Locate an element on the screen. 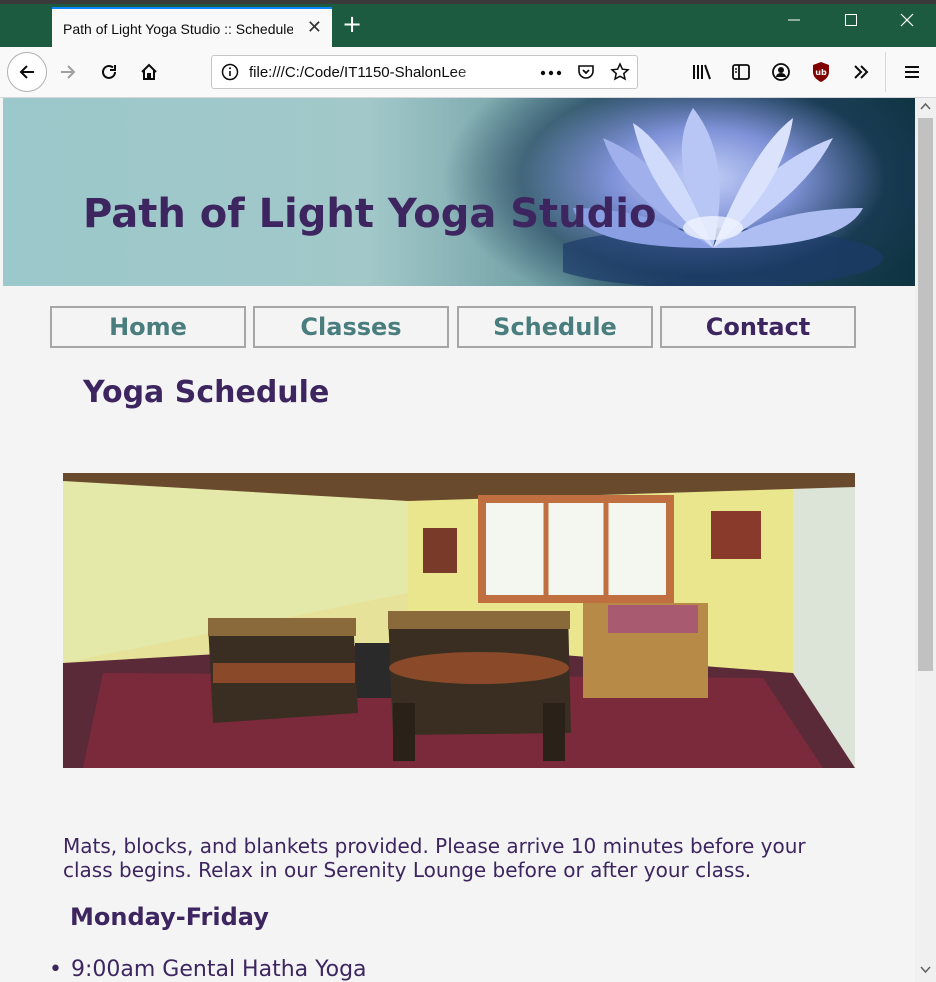 The image size is (936, 982). vertical-scrollbar is located at coordinates (925, 540).